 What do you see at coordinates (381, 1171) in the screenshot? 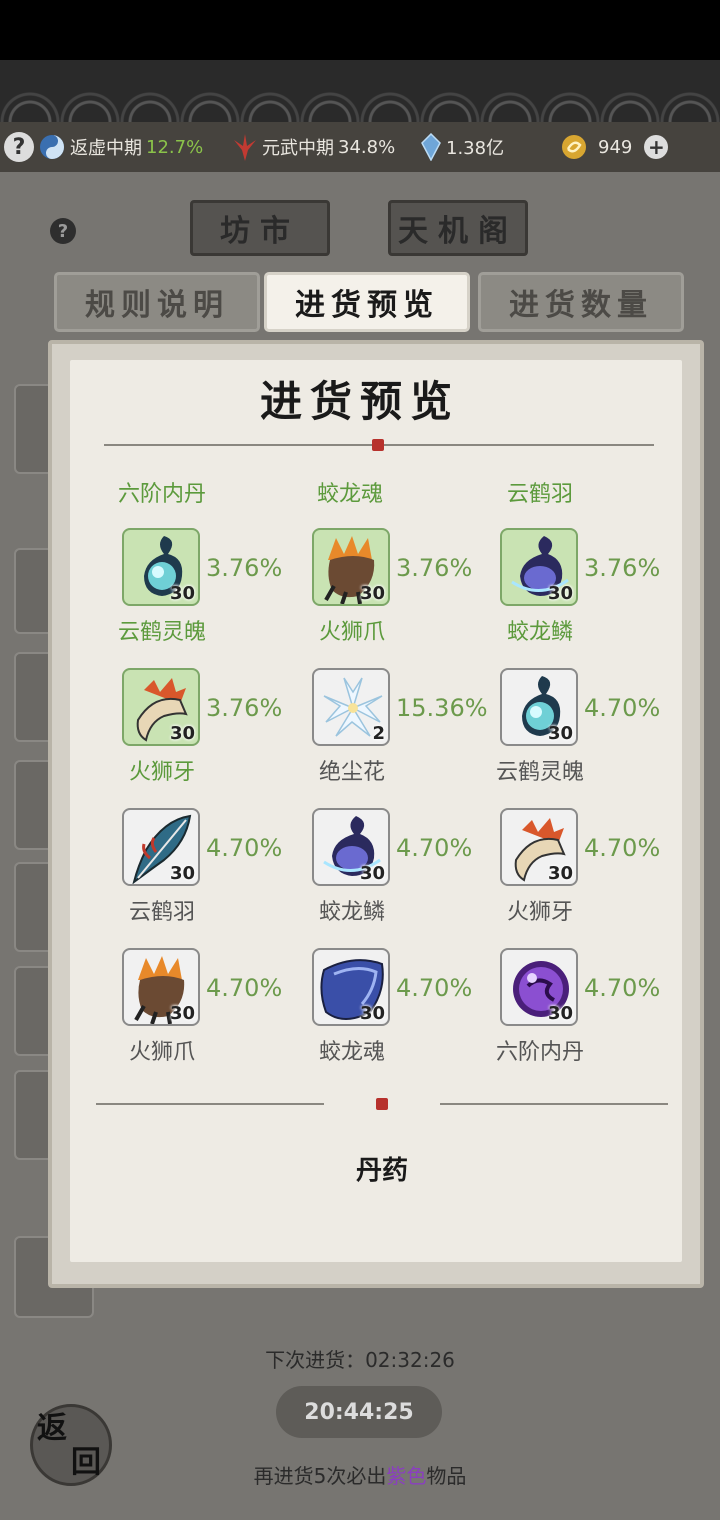
I see `section-label-elixir: 丹药` at bounding box center [381, 1171].